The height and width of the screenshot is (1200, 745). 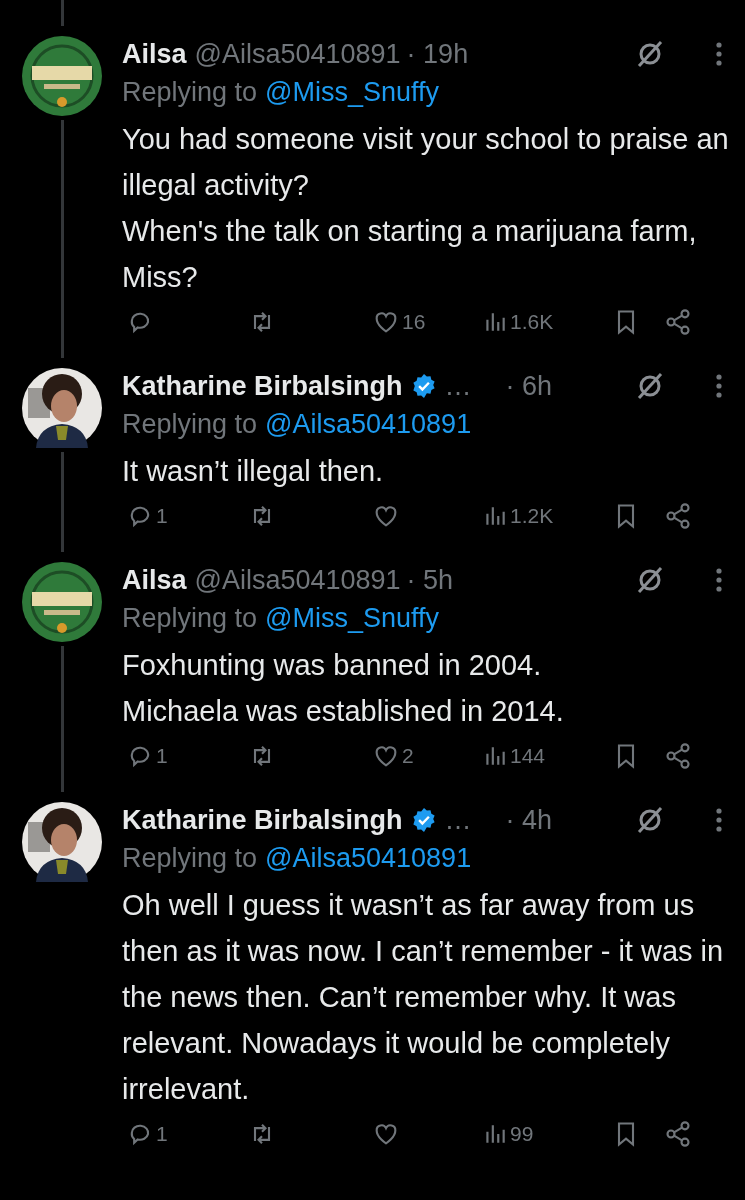 I want to click on tweet-text: Oh well I guess it wasn’t as far away from us then as it was now. I can’t remember - it was in the news then. Can’t remember why. It was relevant. Nowadays it would be completely irrelevant., so click(x=423, y=997).